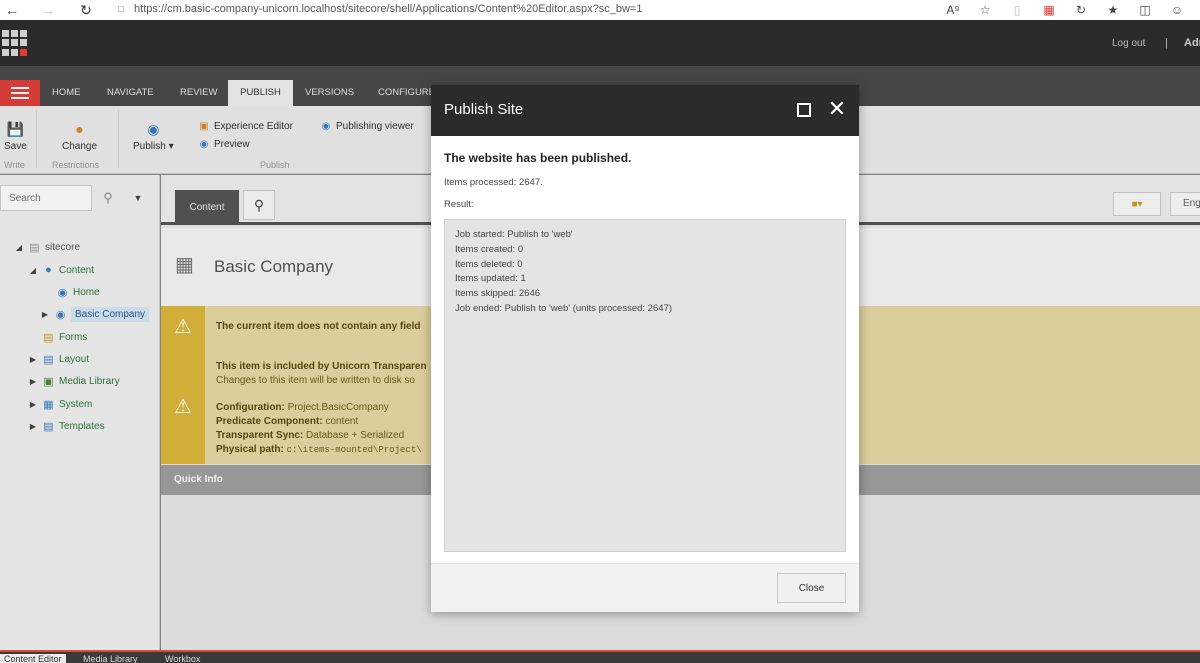  I want to click on launchpad-icon, so click(15, 43).